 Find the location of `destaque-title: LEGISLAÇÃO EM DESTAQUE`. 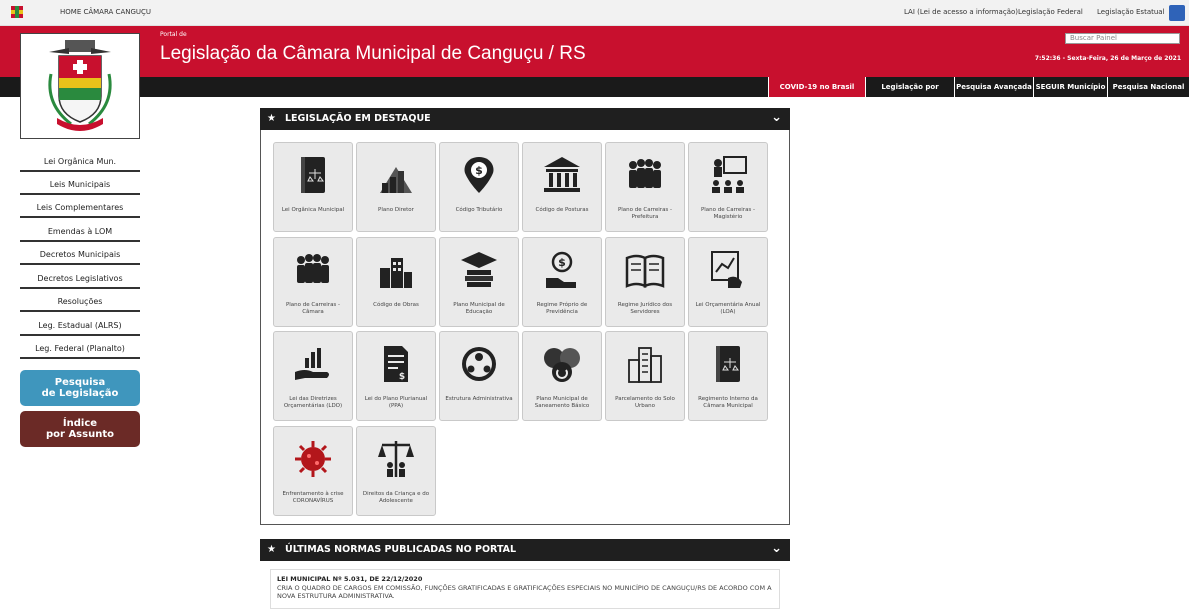

destaque-title: LEGISLAÇÃO EM DESTAQUE is located at coordinates (358, 118).